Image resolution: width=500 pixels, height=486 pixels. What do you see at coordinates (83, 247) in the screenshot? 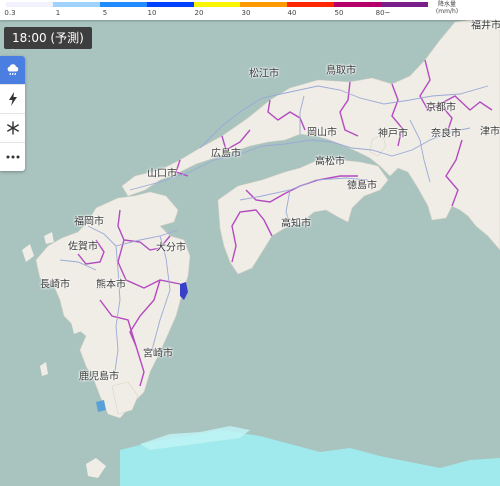
I see `city-label-saga: 佐賀市` at bounding box center [83, 247].